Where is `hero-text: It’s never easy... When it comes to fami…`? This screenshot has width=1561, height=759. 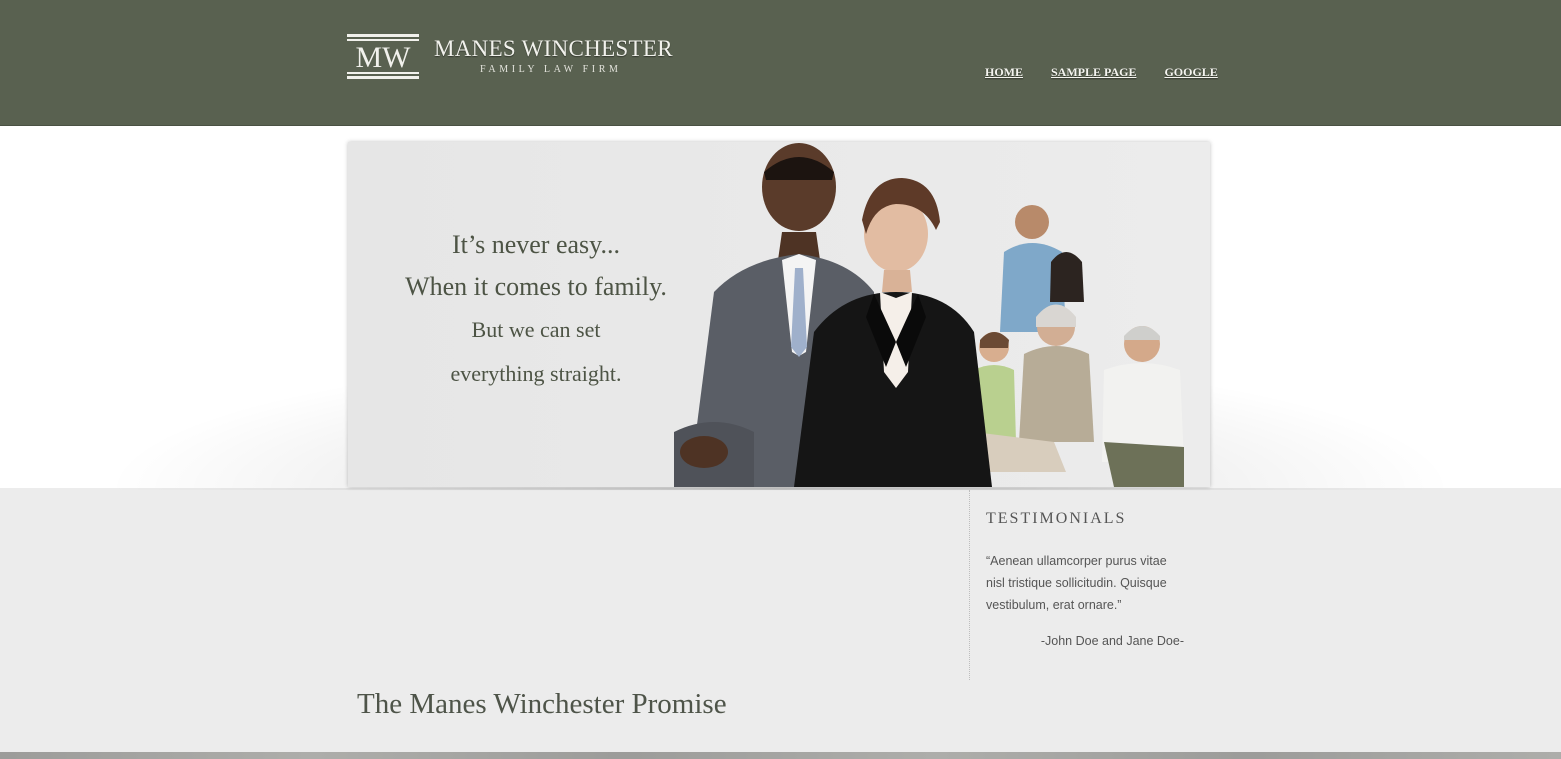 hero-text: It’s never easy... When it comes to fami… is located at coordinates (536, 310).